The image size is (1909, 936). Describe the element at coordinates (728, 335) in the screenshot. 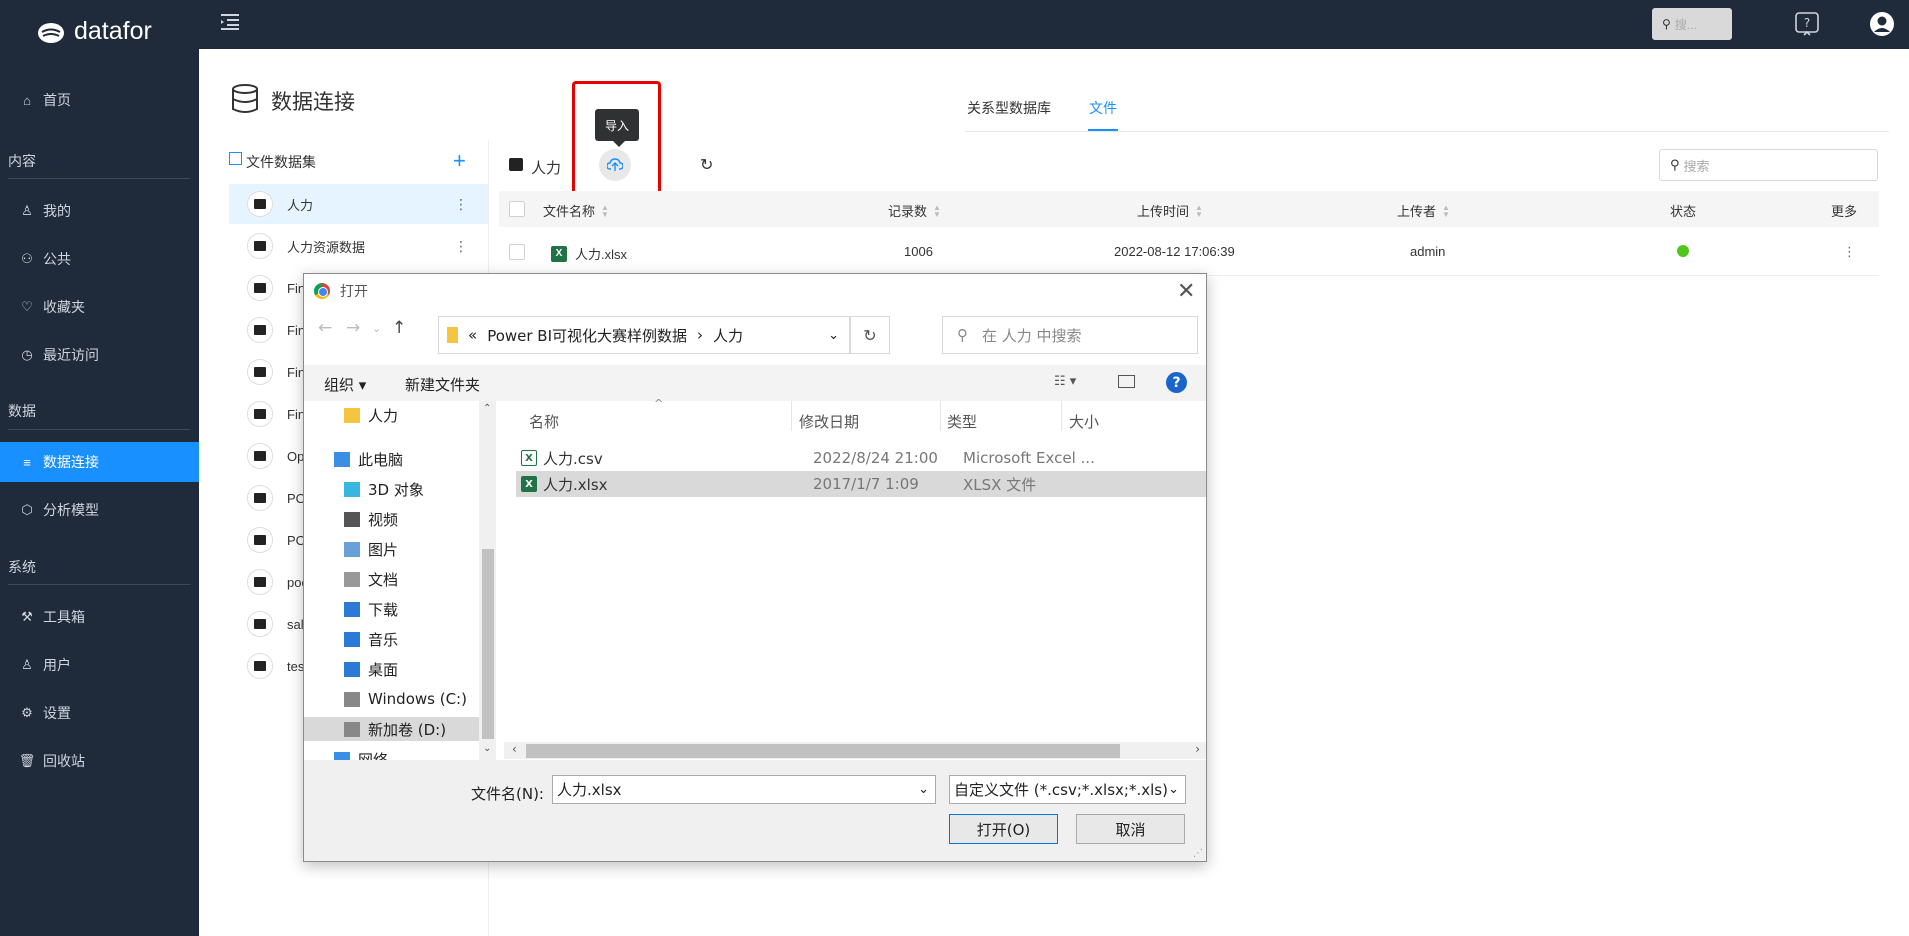

I see `path-segment: 人力` at that location.